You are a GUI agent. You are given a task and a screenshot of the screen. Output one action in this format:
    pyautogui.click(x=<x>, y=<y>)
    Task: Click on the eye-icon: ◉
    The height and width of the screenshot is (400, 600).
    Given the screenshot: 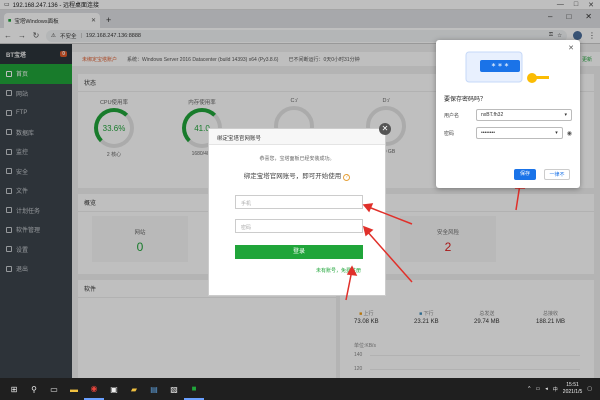 What is the action you would take?
    pyautogui.click(x=569, y=133)
    